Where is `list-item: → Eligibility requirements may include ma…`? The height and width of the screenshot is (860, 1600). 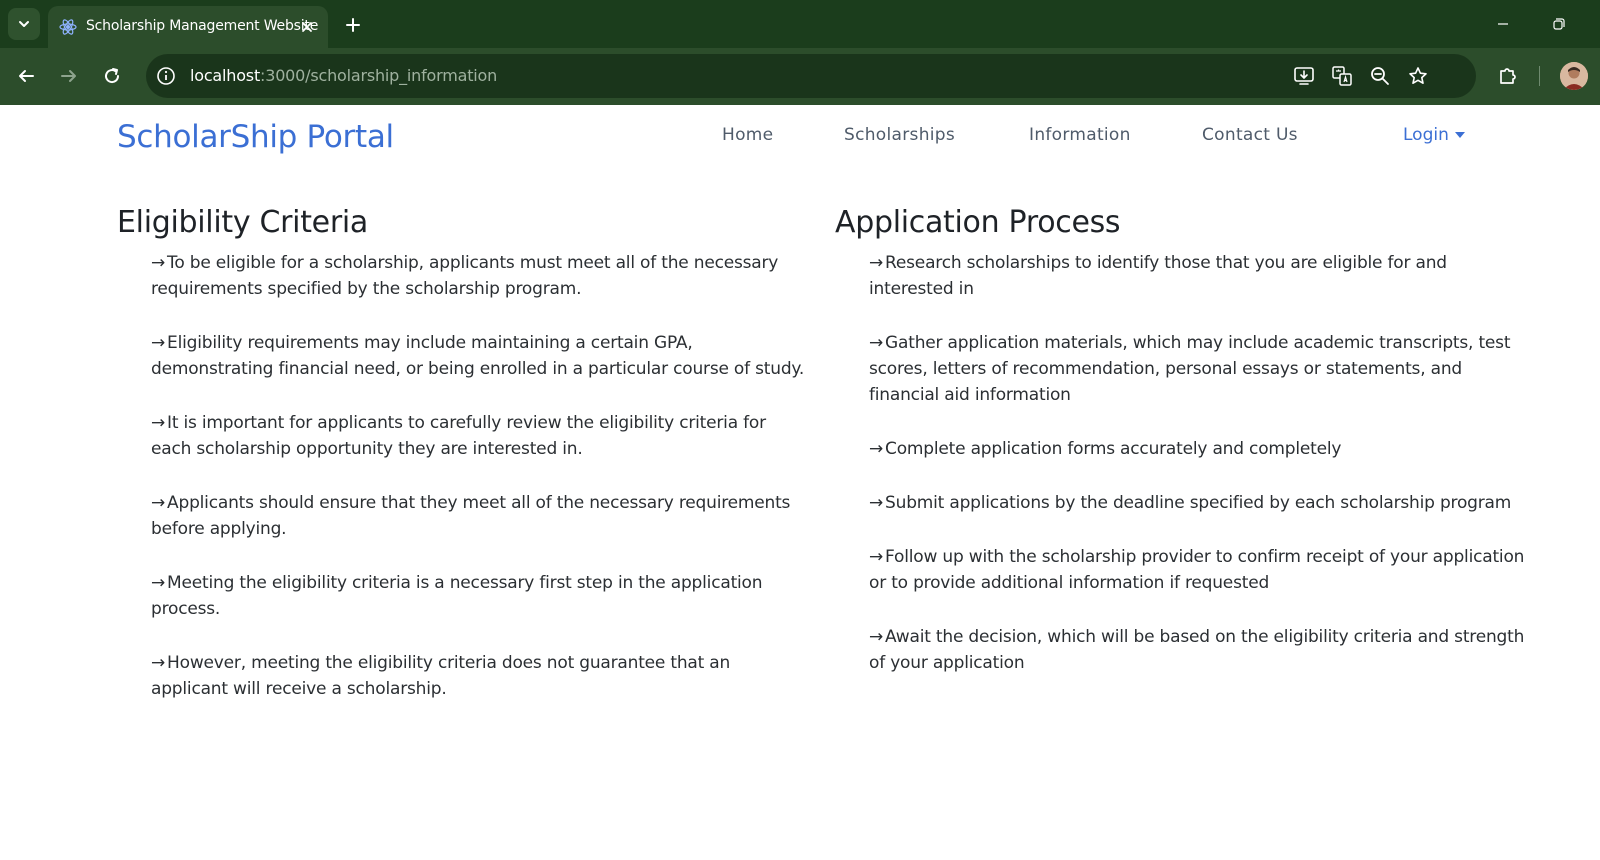
list-item: → Eligibility requirements may include ma… is located at coordinates (479, 356).